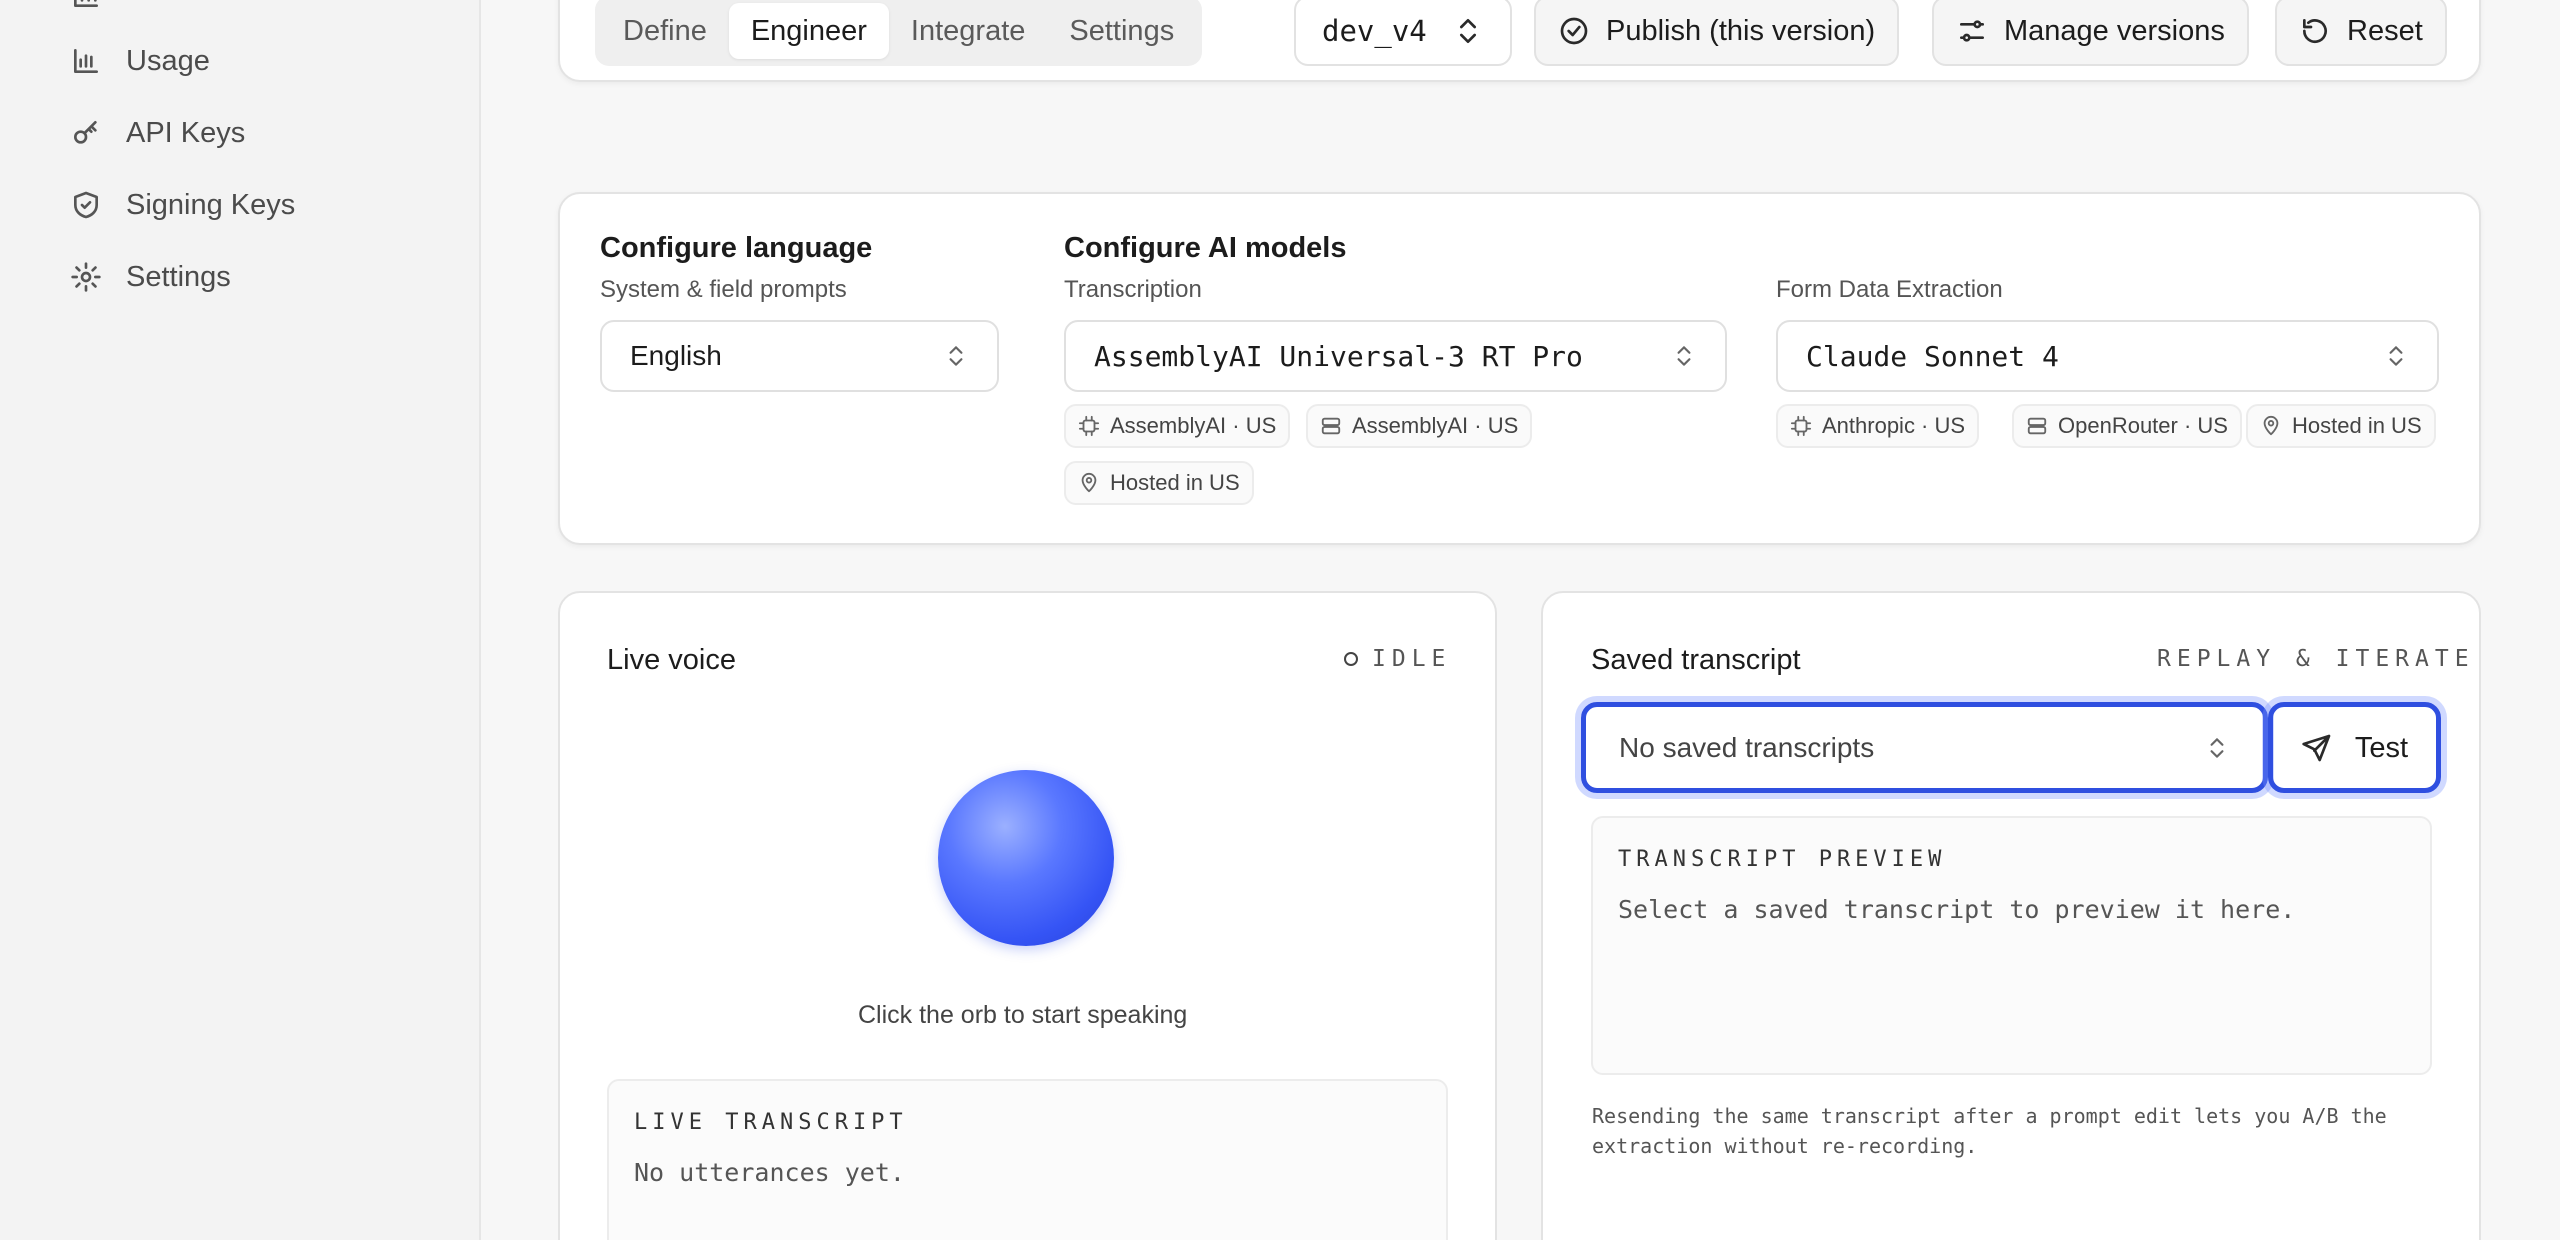 The width and height of the screenshot is (2560, 1240). I want to click on extraction-select: Claude Sonnet 4, so click(2107, 356).